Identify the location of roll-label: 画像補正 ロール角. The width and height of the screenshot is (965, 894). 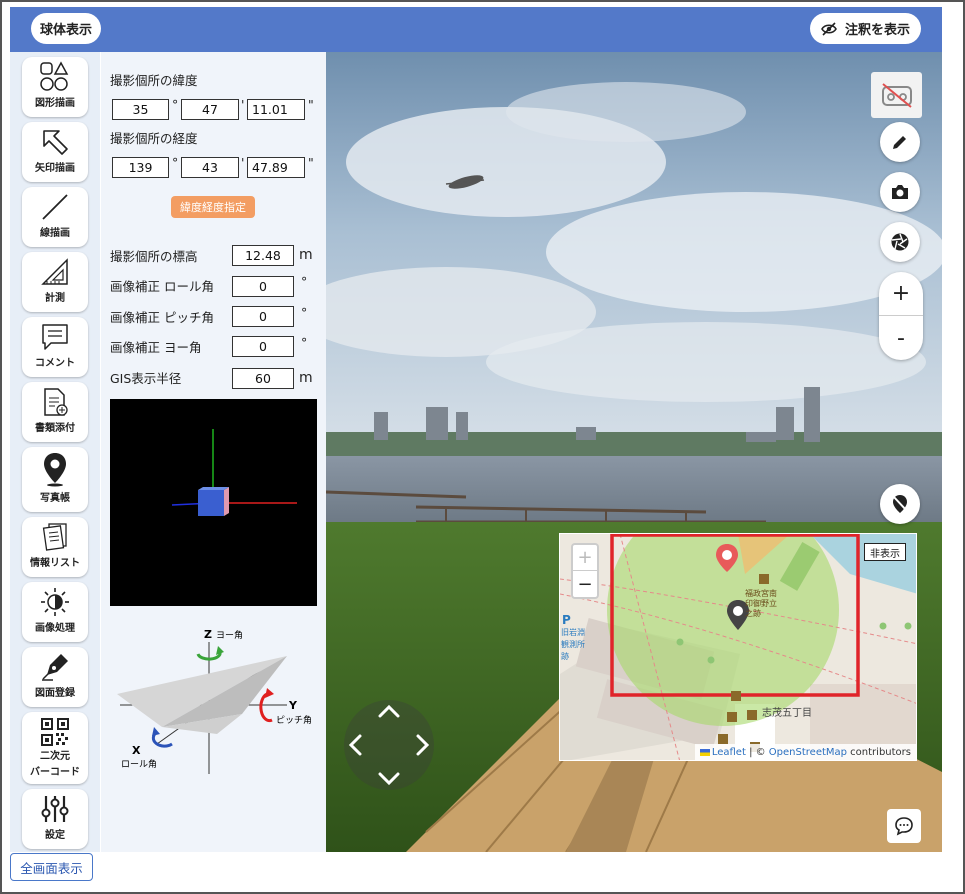
(162, 286).